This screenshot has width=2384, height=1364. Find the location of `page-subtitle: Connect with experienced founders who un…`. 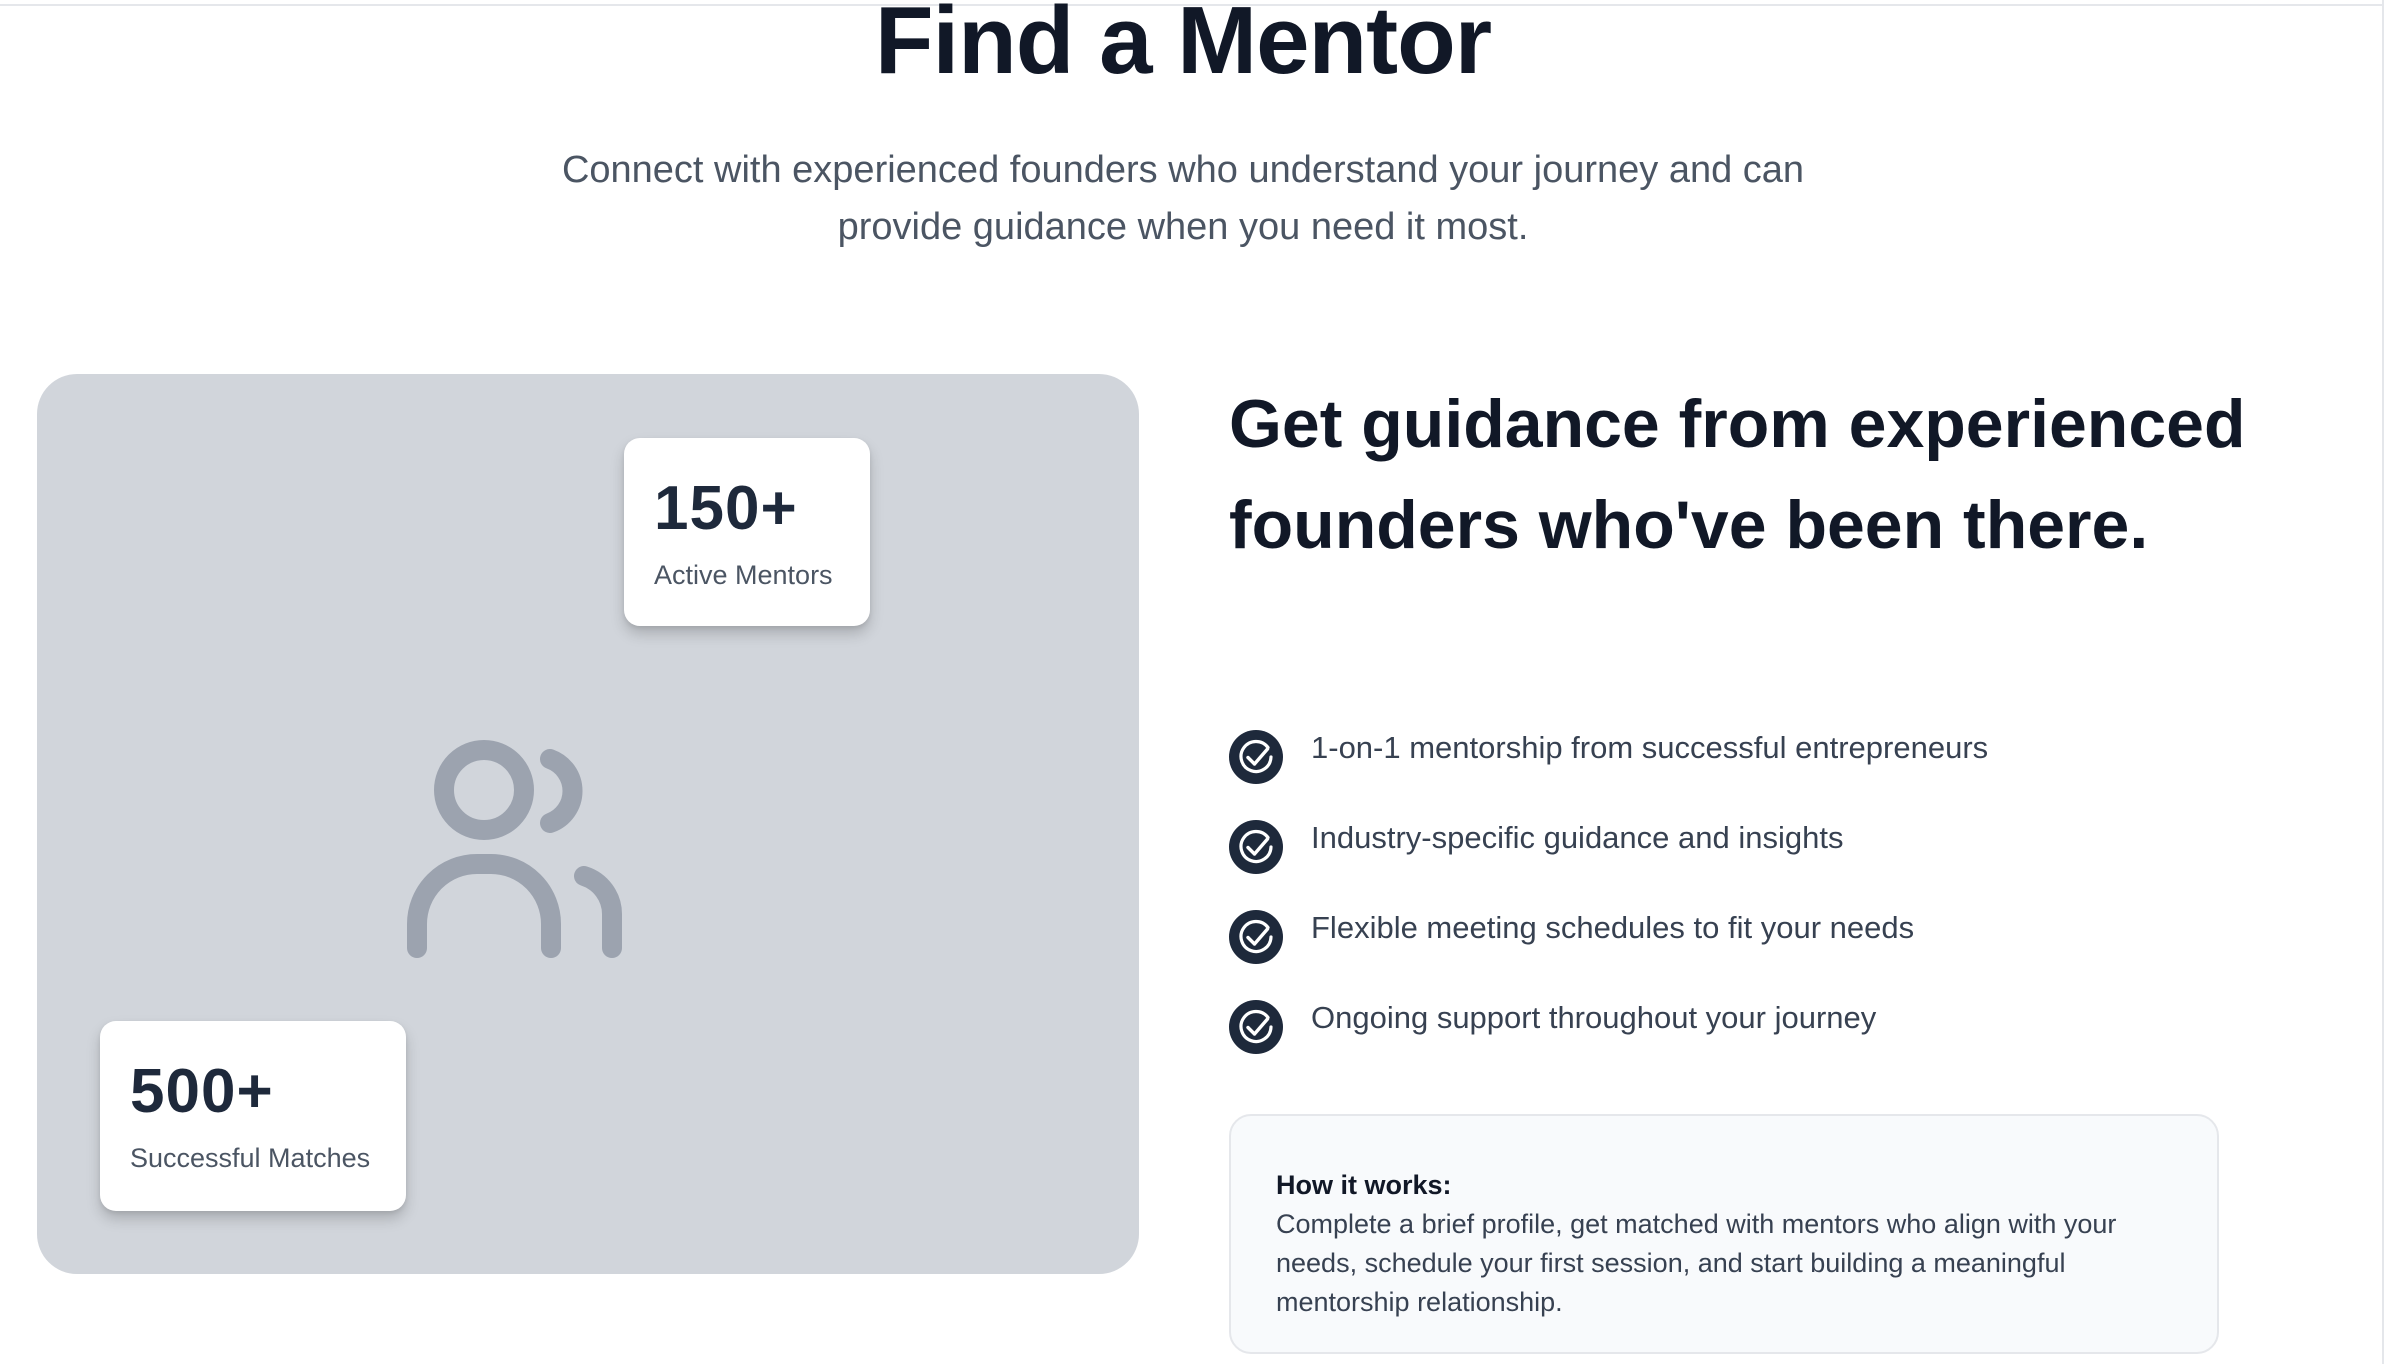

page-subtitle: Connect with experienced founders who un… is located at coordinates (1183, 198).